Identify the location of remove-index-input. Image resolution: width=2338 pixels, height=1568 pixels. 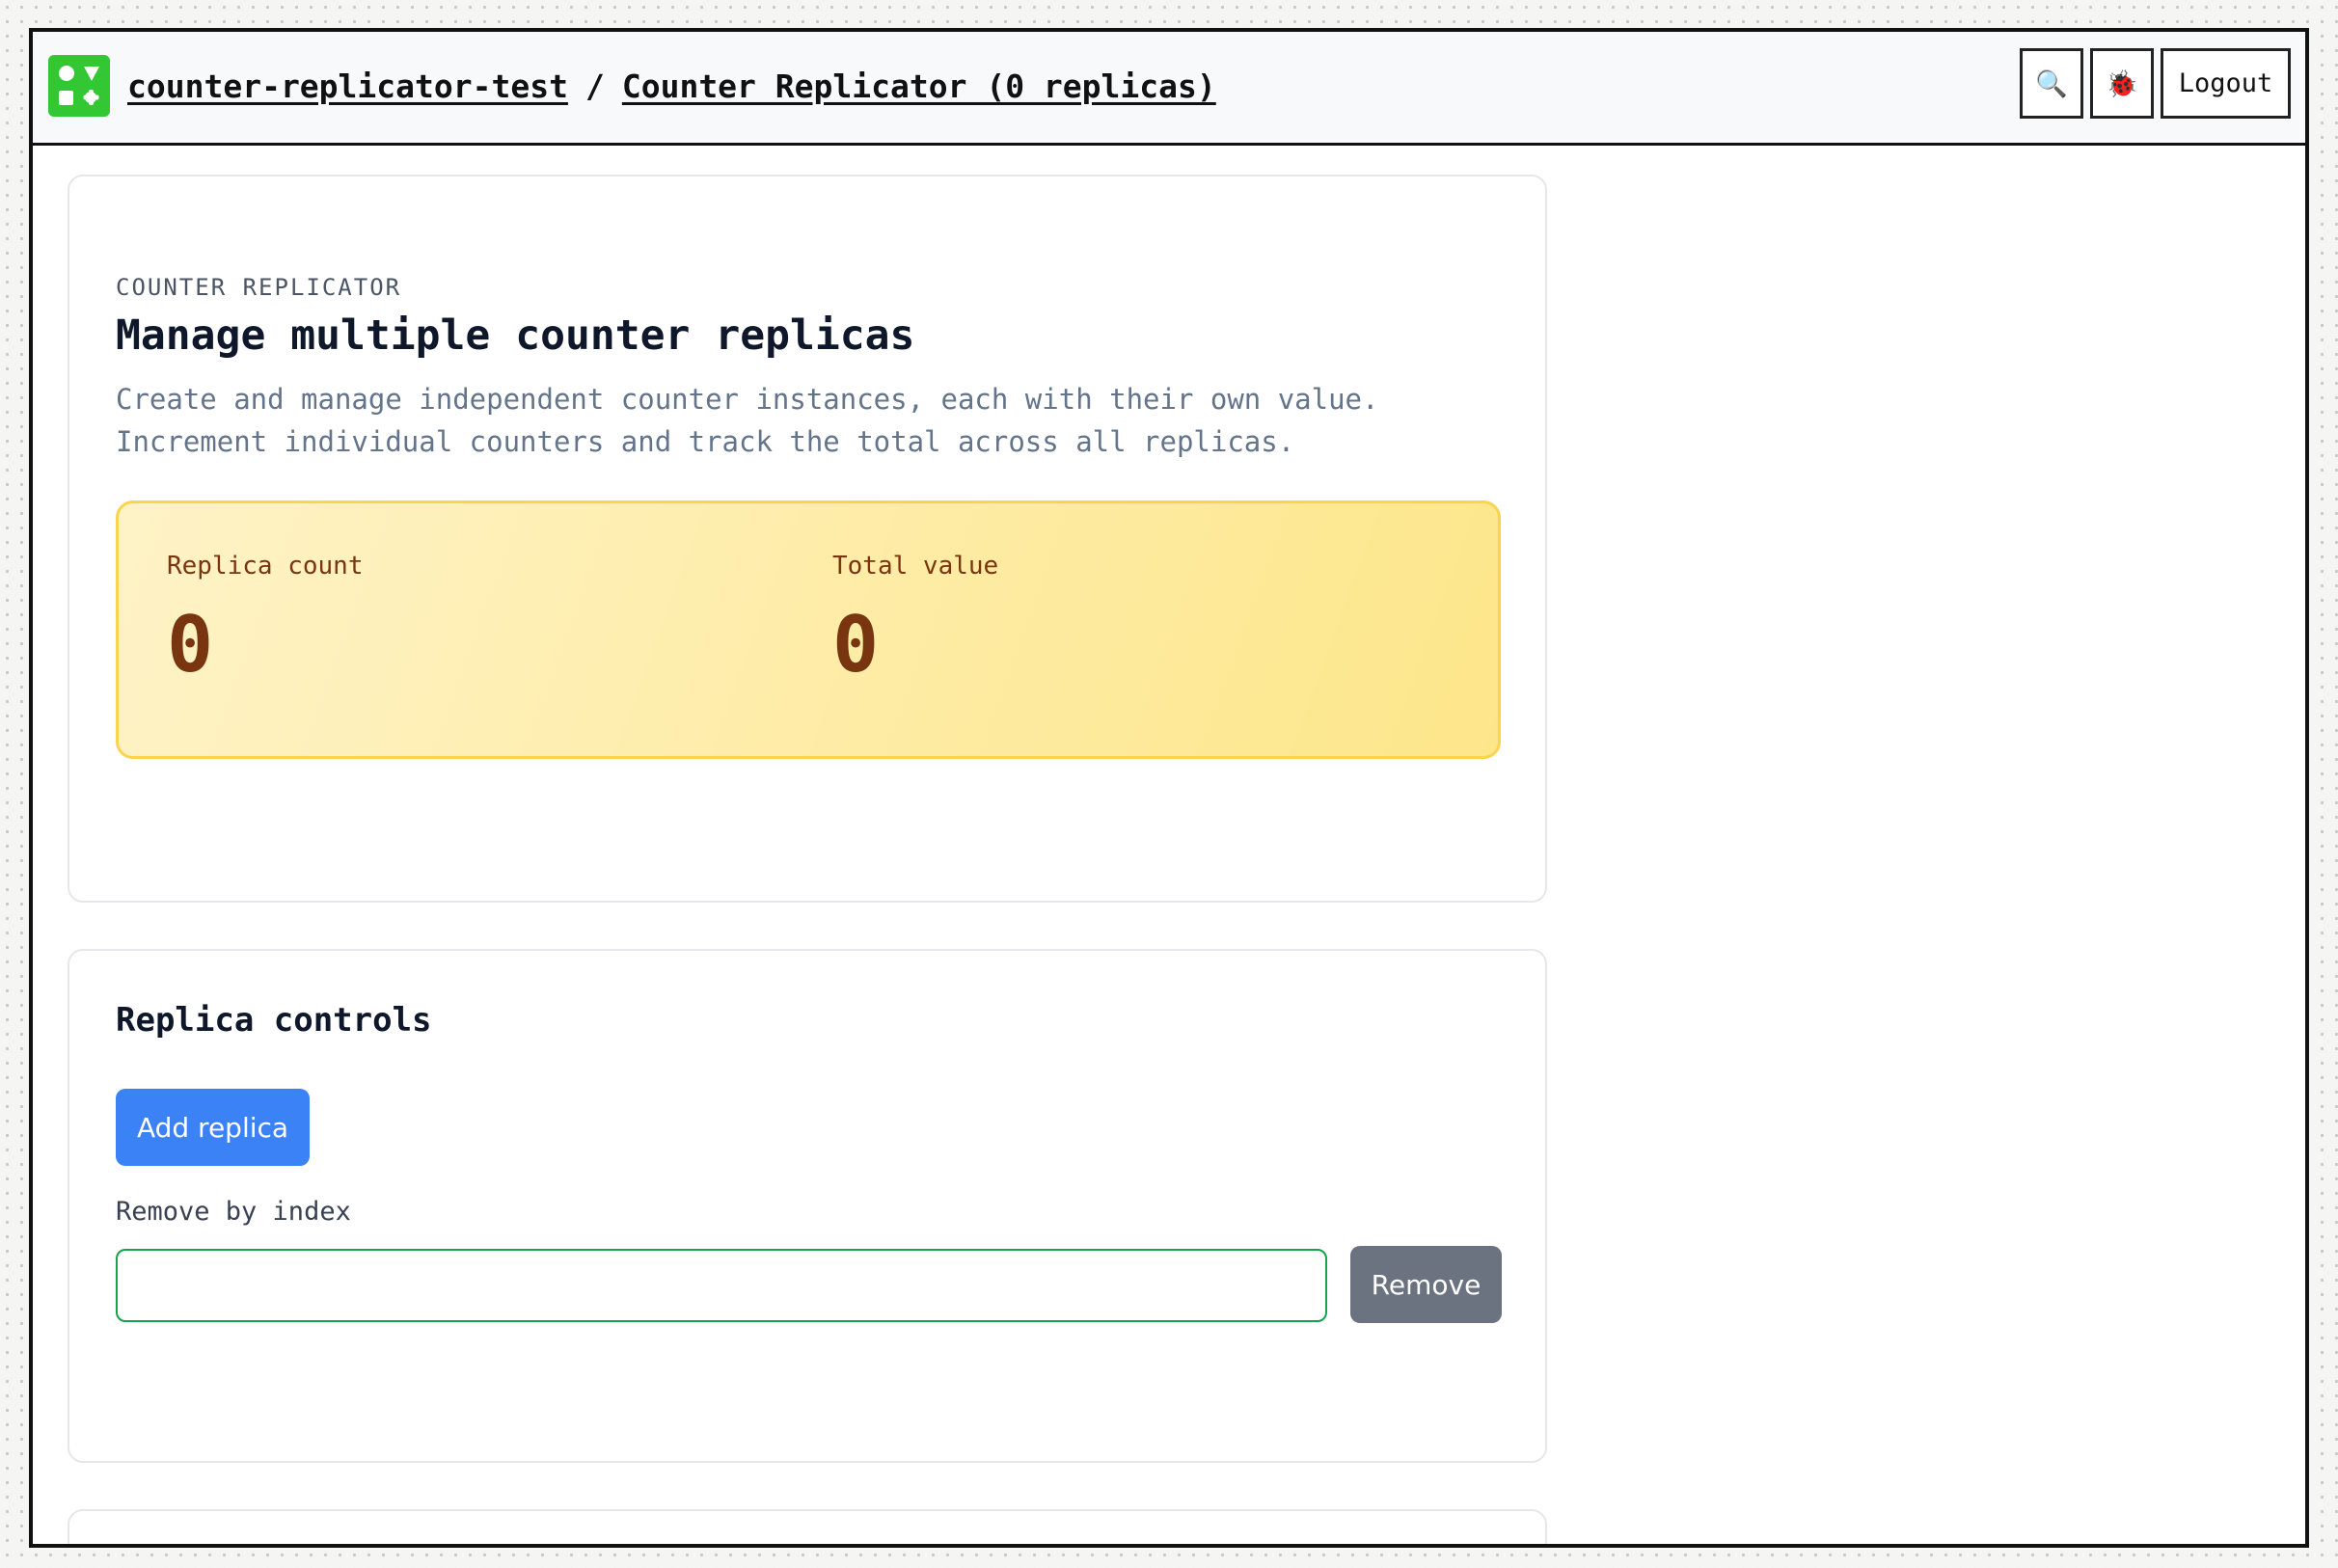
(721, 1285).